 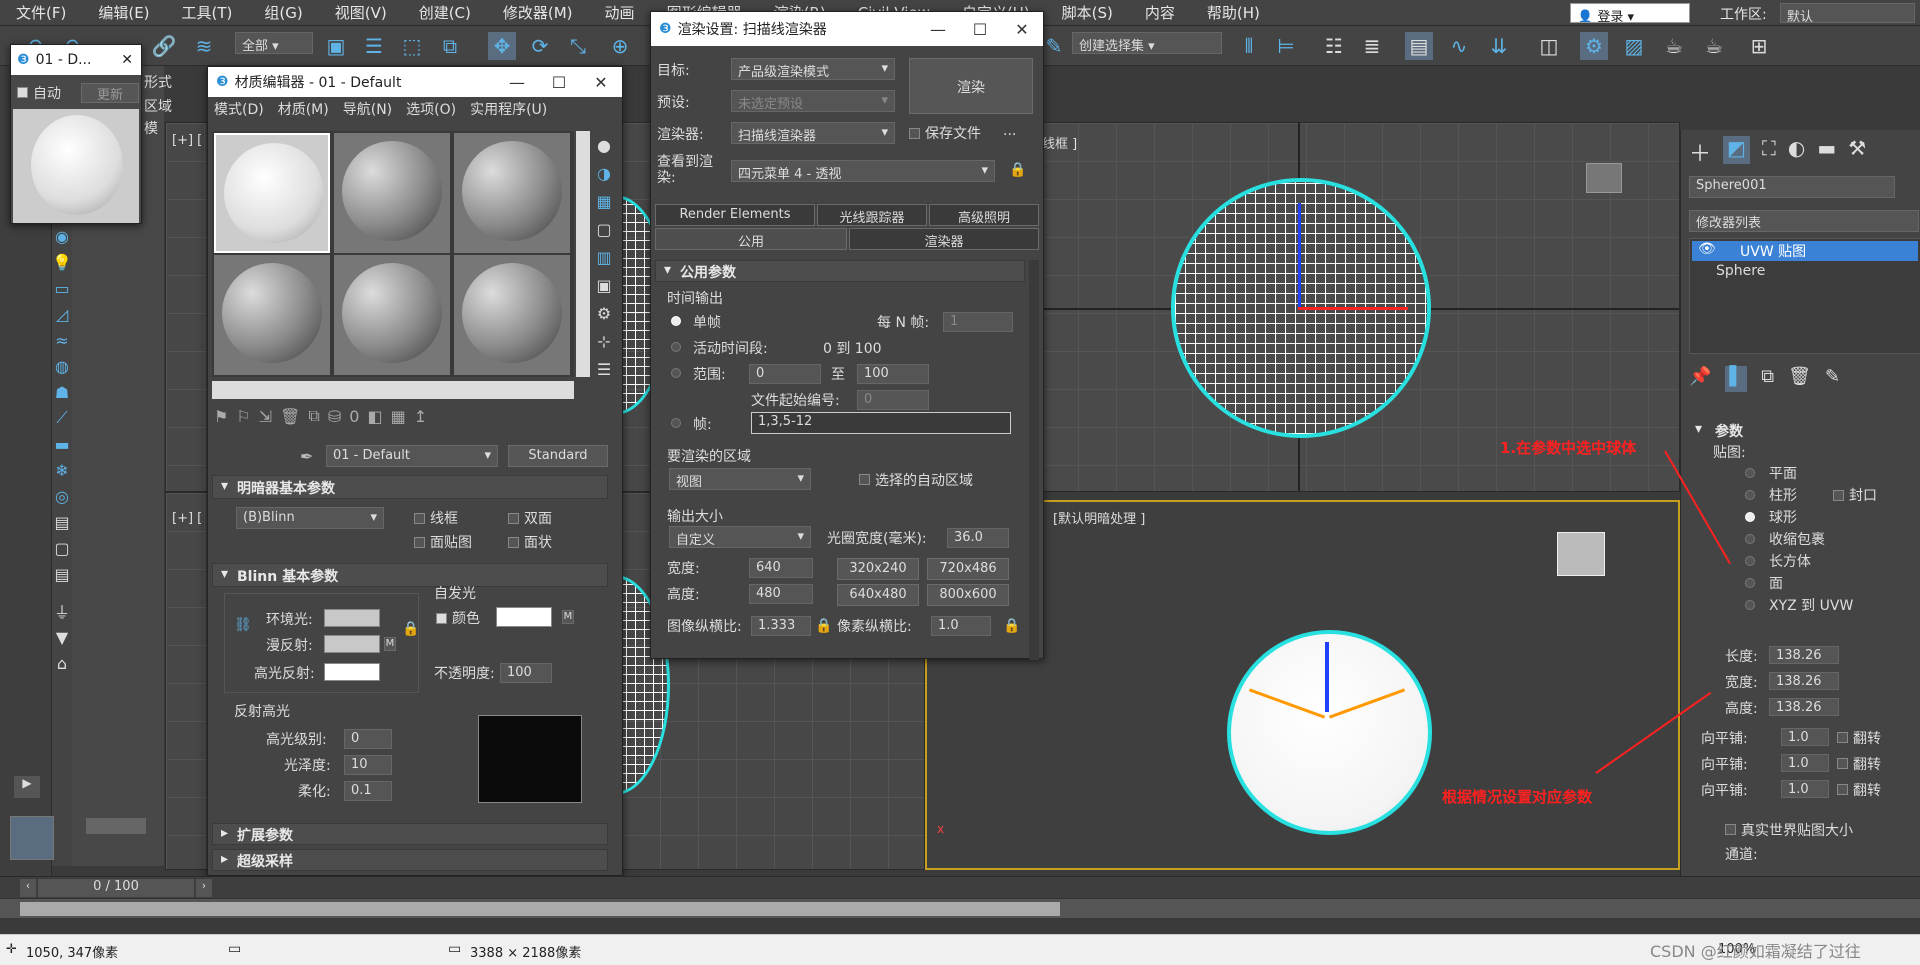 What do you see at coordinates (374, 416) in the screenshot?
I see `show-in-viewport-icon: ◧` at bounding box center [374, 416].